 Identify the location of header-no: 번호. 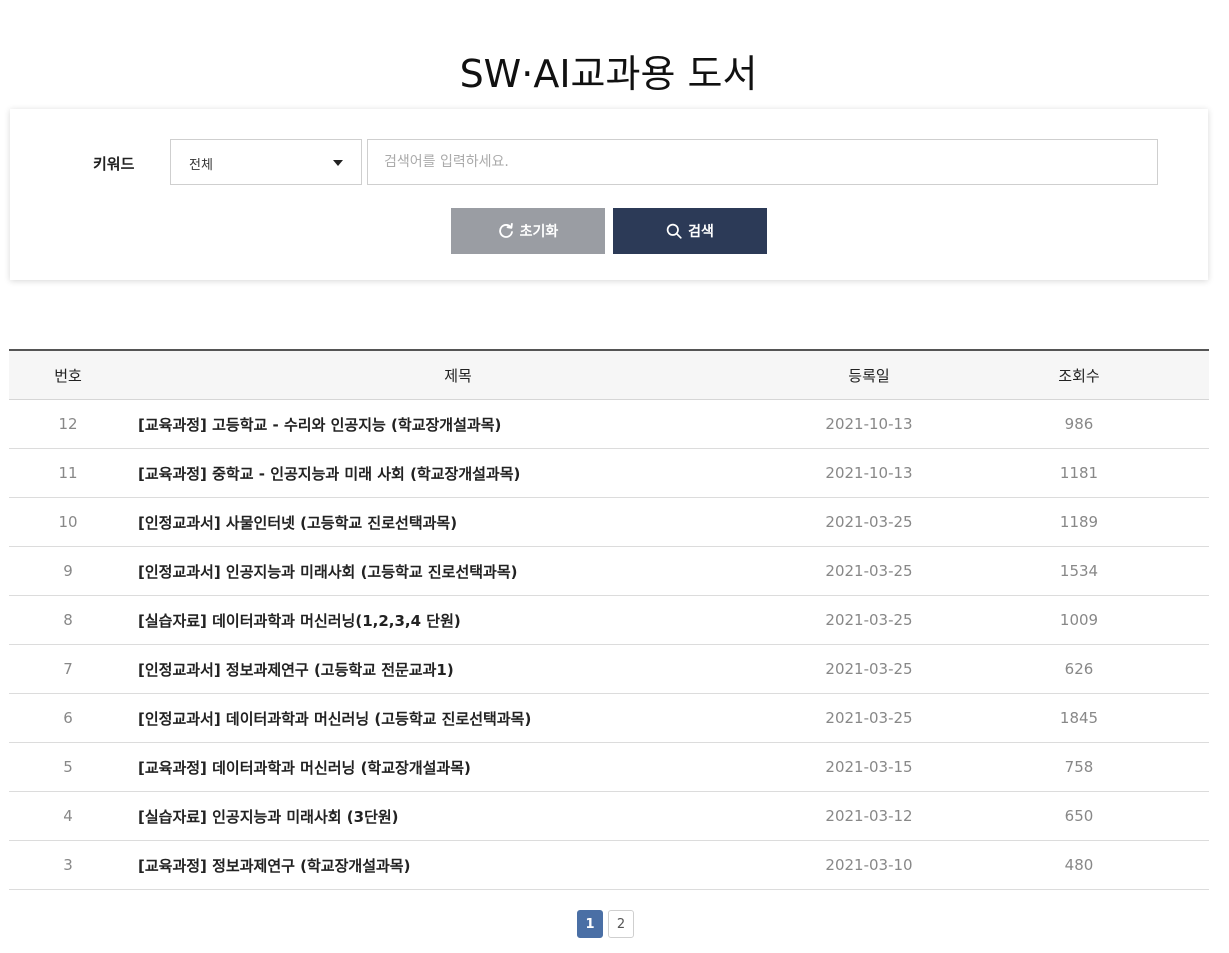
(68, 374).